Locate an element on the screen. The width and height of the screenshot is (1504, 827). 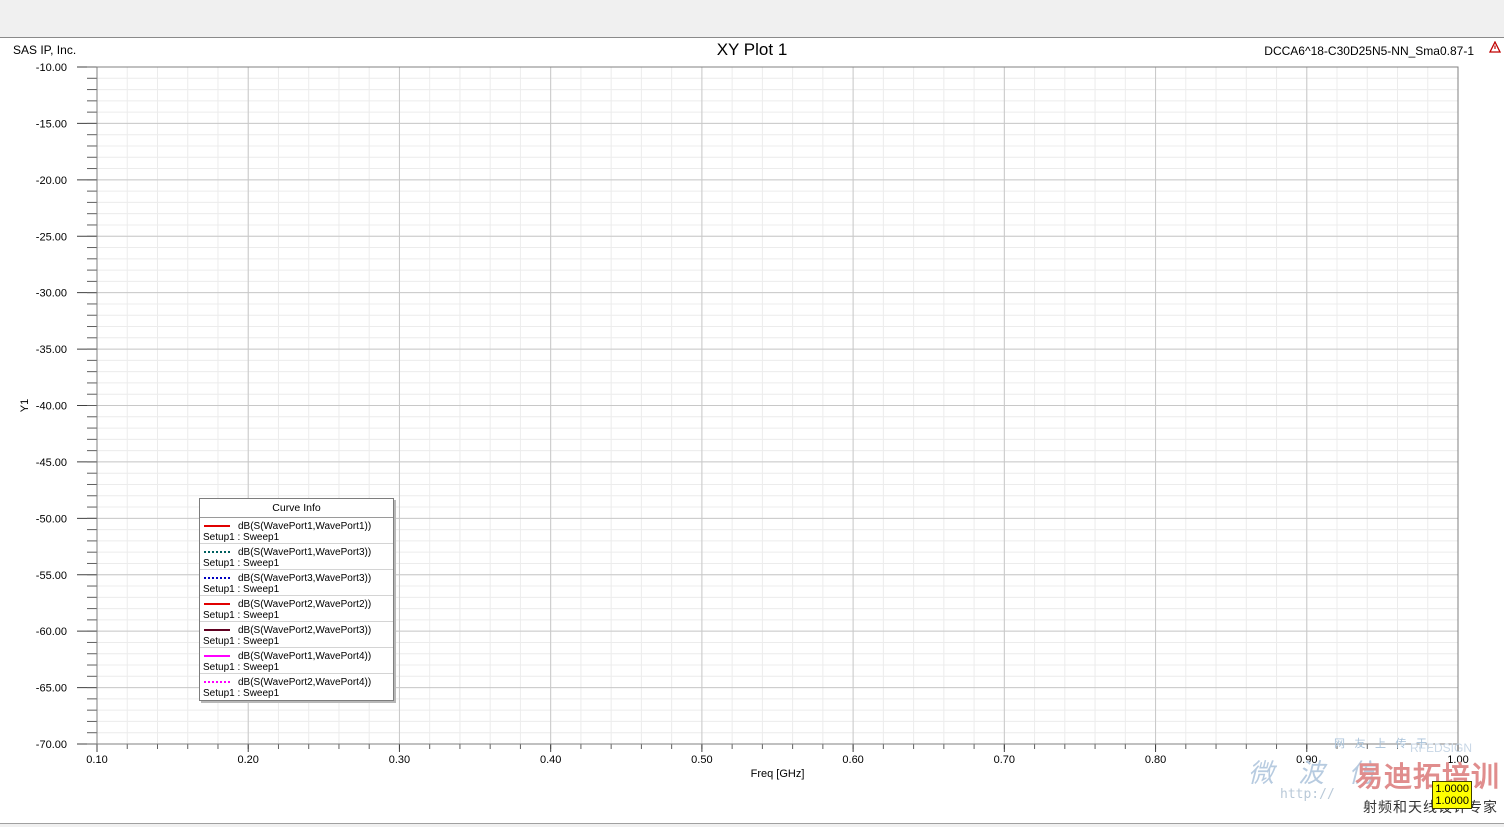
x-tick-label: 0.30 is located at coordinates (399, 760).